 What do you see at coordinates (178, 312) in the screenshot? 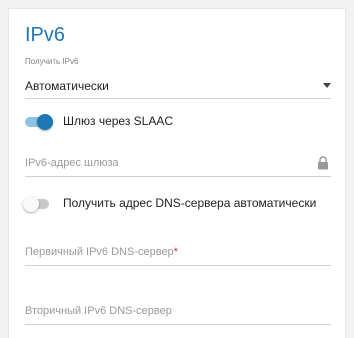
I see `secondary-dns-field: Вторичный IPv6 DNS-сервер` at bounding box center [178, 312].